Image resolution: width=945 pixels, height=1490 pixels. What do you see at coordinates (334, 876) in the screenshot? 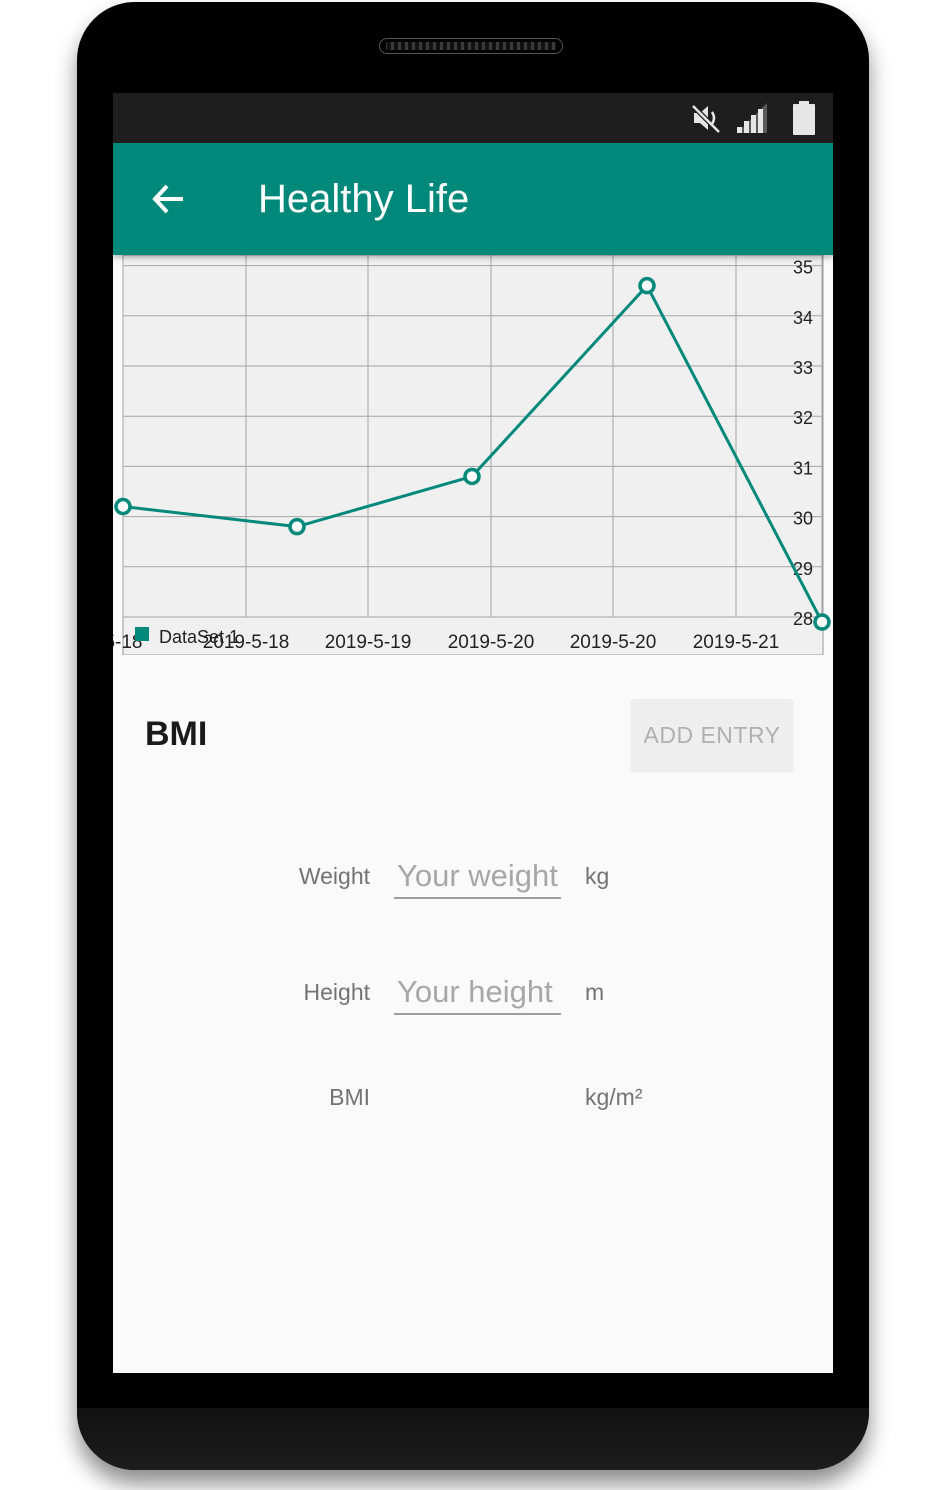
I see `weight-label: Weight` at bounding box center [334, 876].